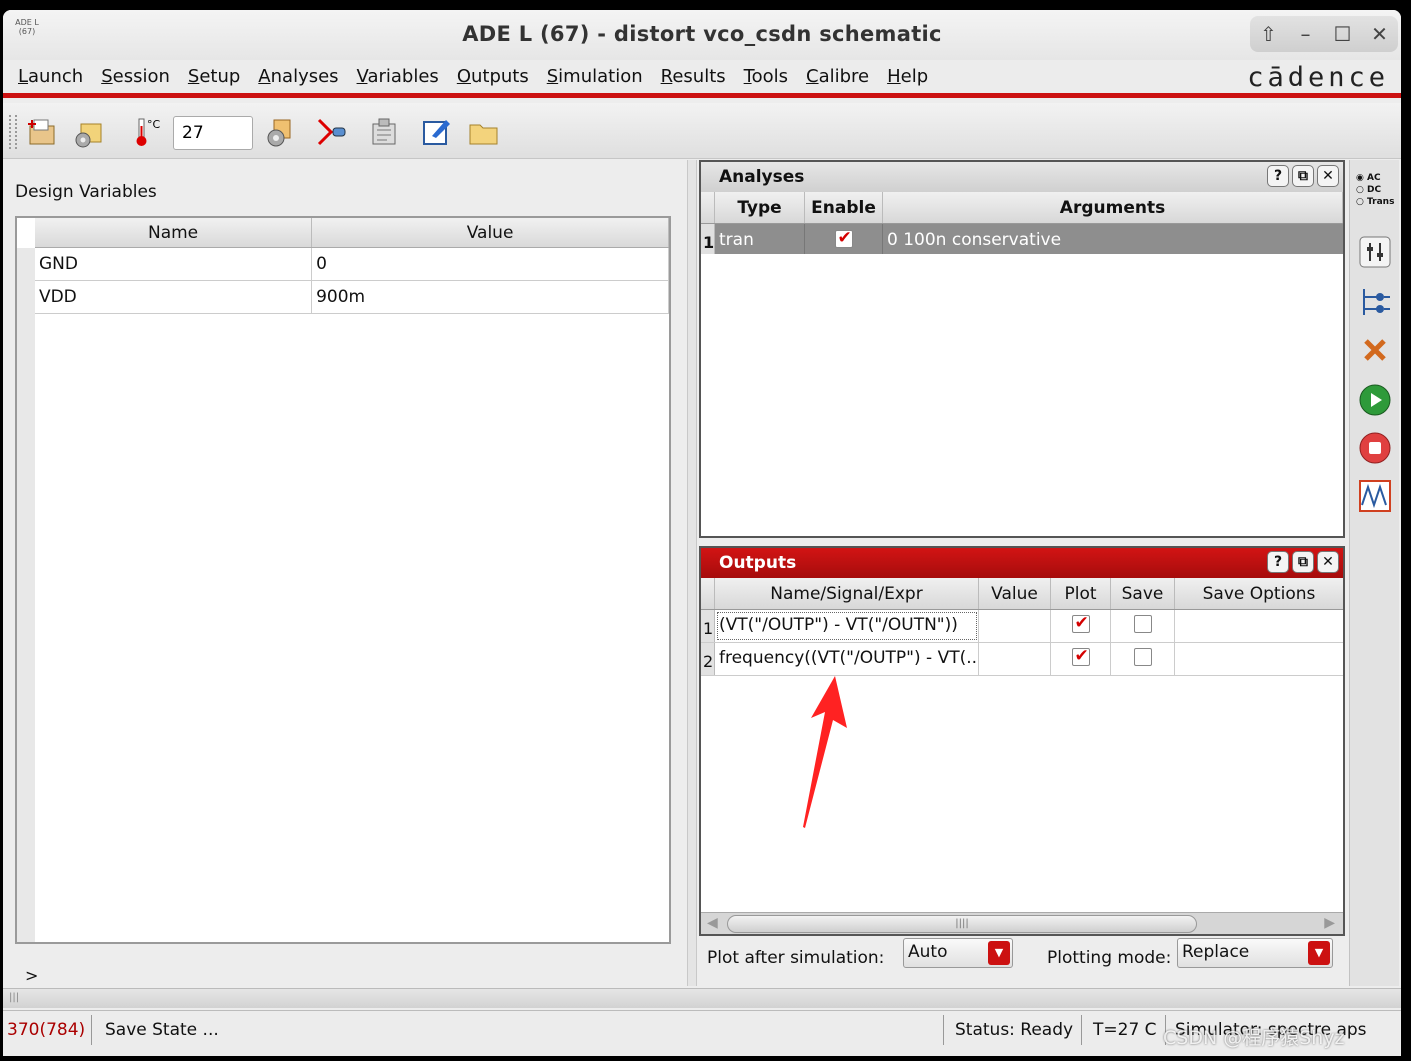 The image size is (1411, 1061). I want to click on radio-ac: ◉ AC, so click(1375, 178).